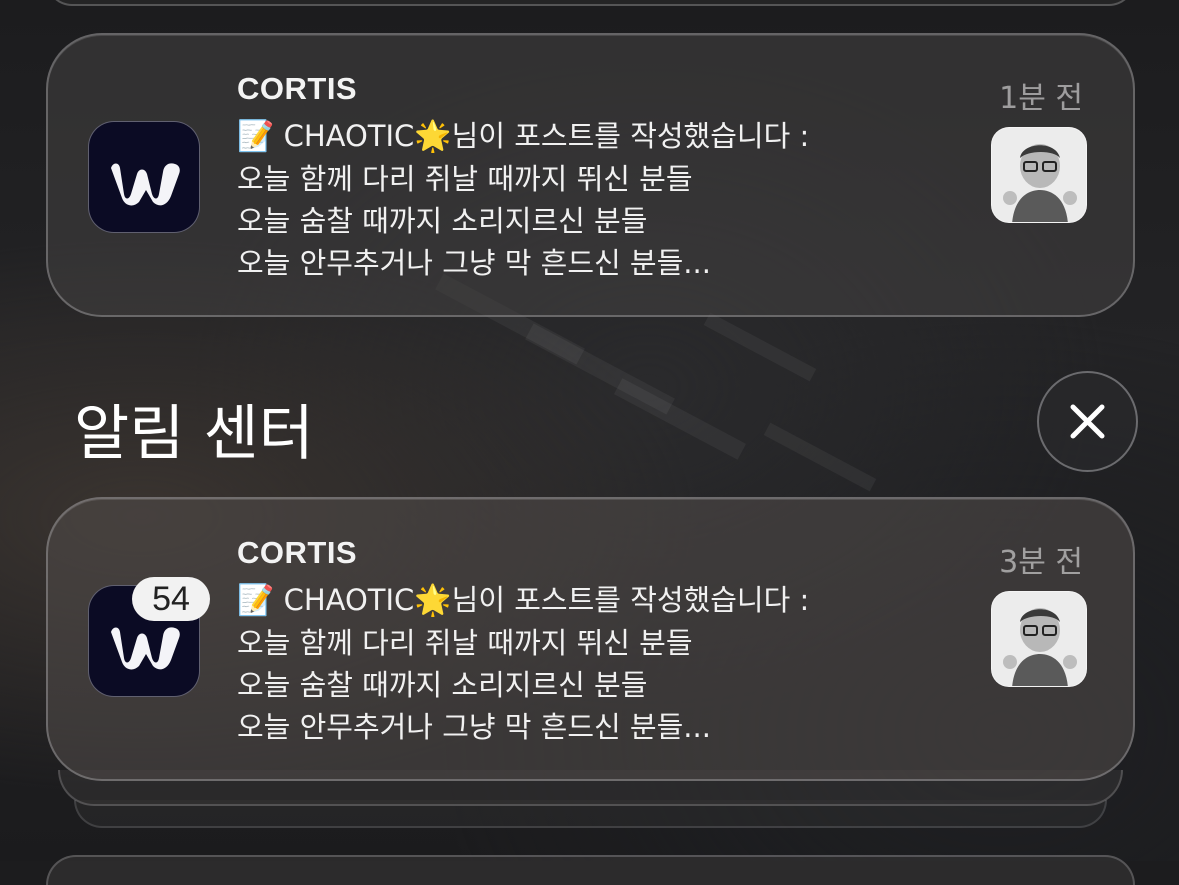 This screenshot has height=885, width=1179. What do you see at coordinates (590, 3) in the screenshot?
I see `previous-notification-edge` at bounding box center [590, 3].